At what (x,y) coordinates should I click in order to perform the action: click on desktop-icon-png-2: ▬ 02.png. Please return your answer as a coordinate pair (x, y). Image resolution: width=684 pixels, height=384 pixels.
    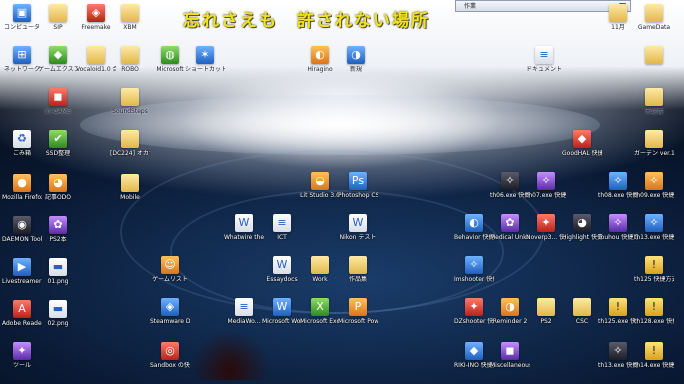
    Looking at the image, I should click on (58, 313).